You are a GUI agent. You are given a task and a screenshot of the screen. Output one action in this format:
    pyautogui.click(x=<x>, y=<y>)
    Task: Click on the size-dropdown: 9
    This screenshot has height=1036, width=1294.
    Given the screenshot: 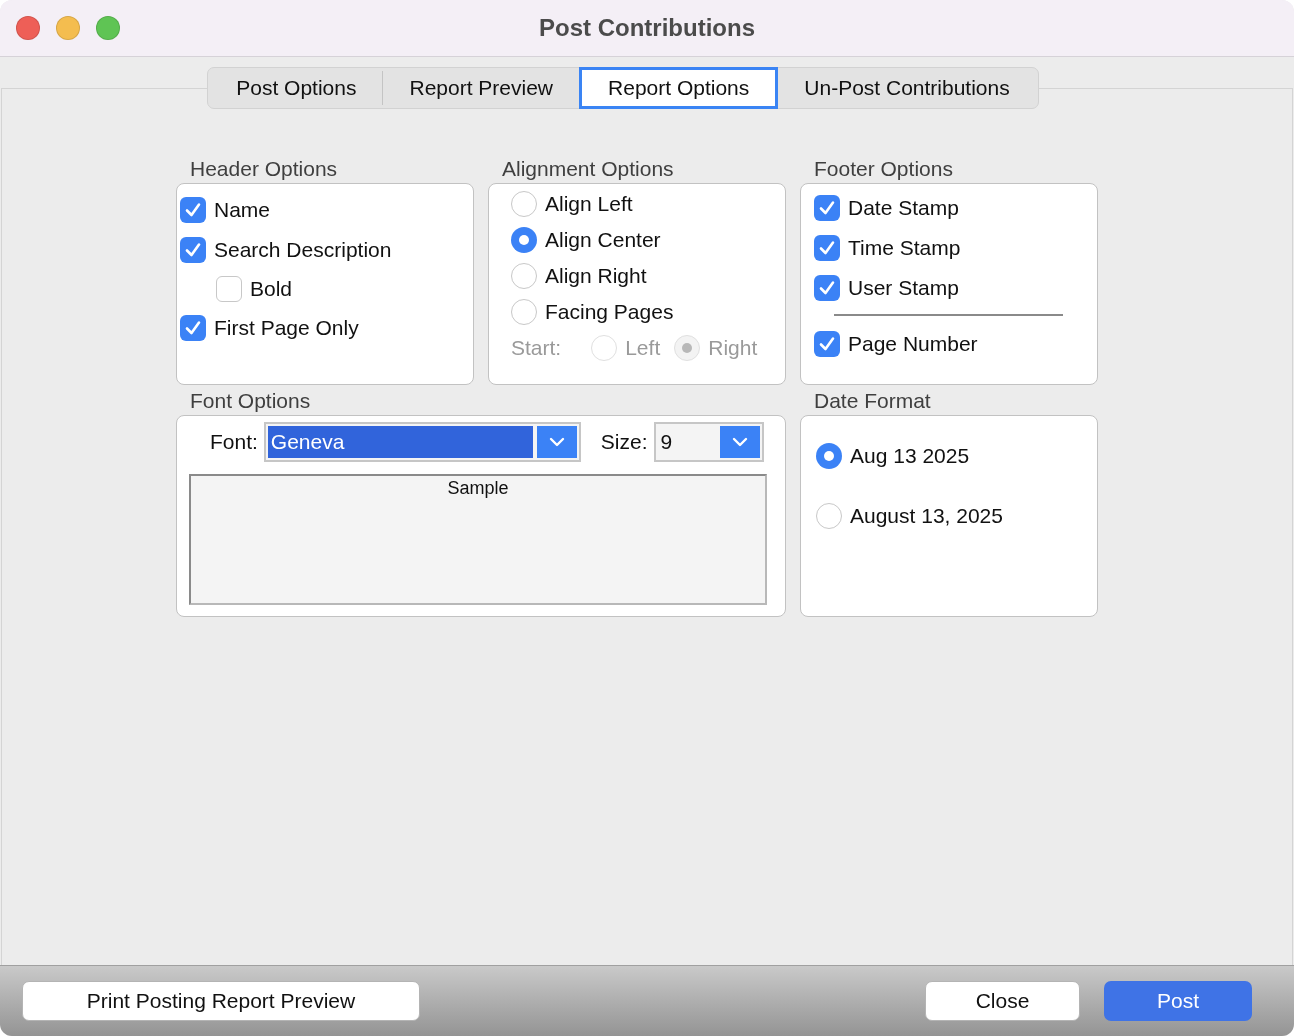 What is the action you would take?
    pyautogui.click(x=708, y=442)
    